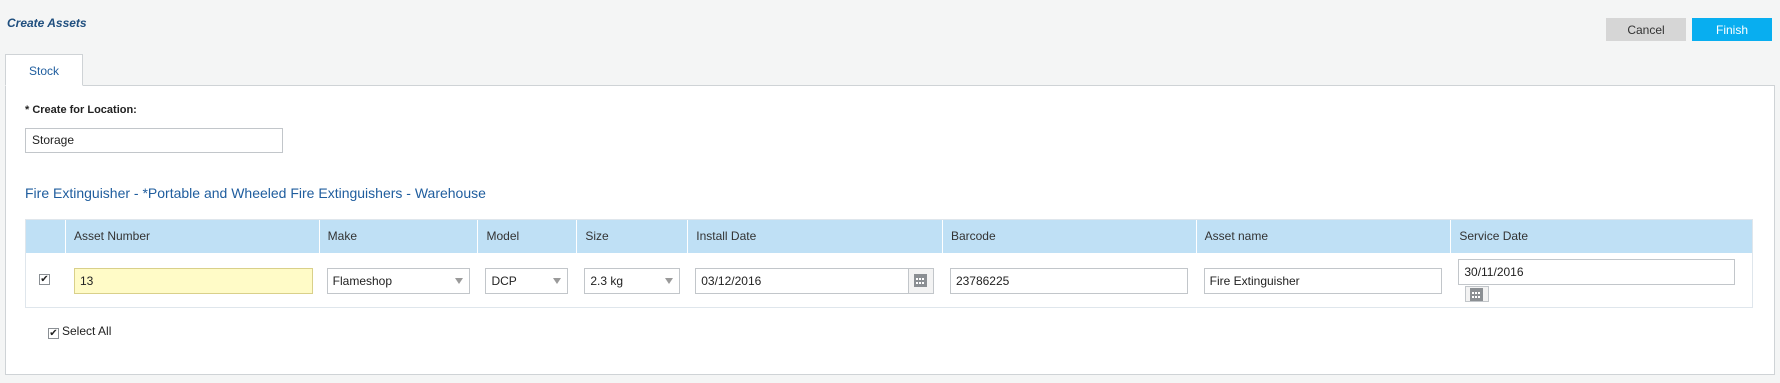 The height and width of the screenshot is (383, 1780). I want to click on model-select: DCP, so click(527, 281).